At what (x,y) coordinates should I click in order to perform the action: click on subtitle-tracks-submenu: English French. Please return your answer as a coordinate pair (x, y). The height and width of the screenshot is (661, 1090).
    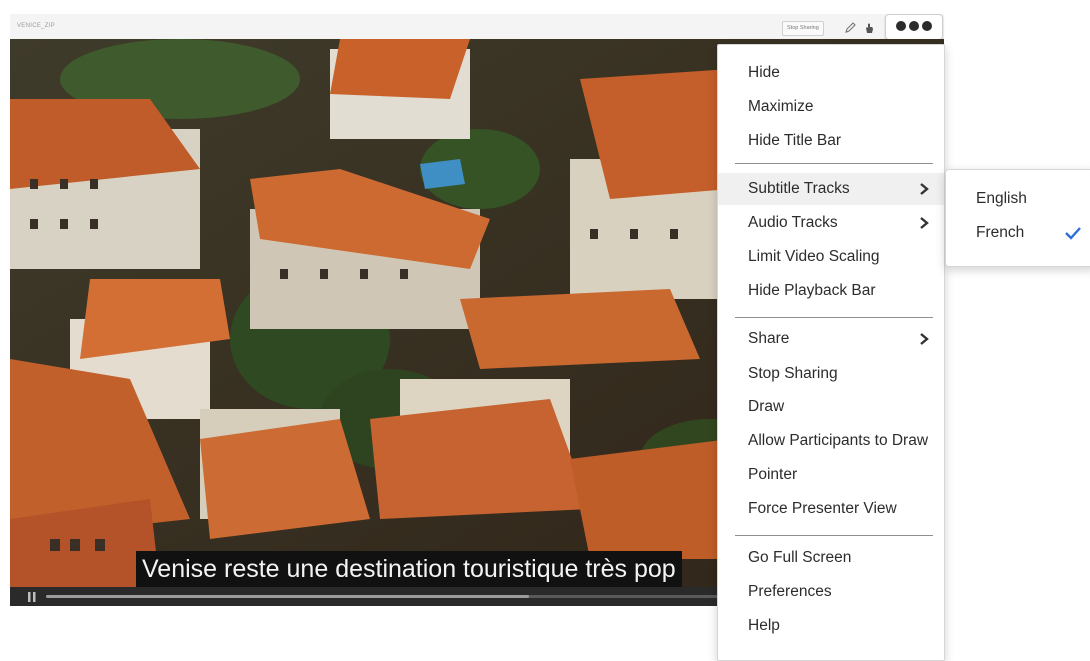
    Looking at the image, I should click on (1017, 218).